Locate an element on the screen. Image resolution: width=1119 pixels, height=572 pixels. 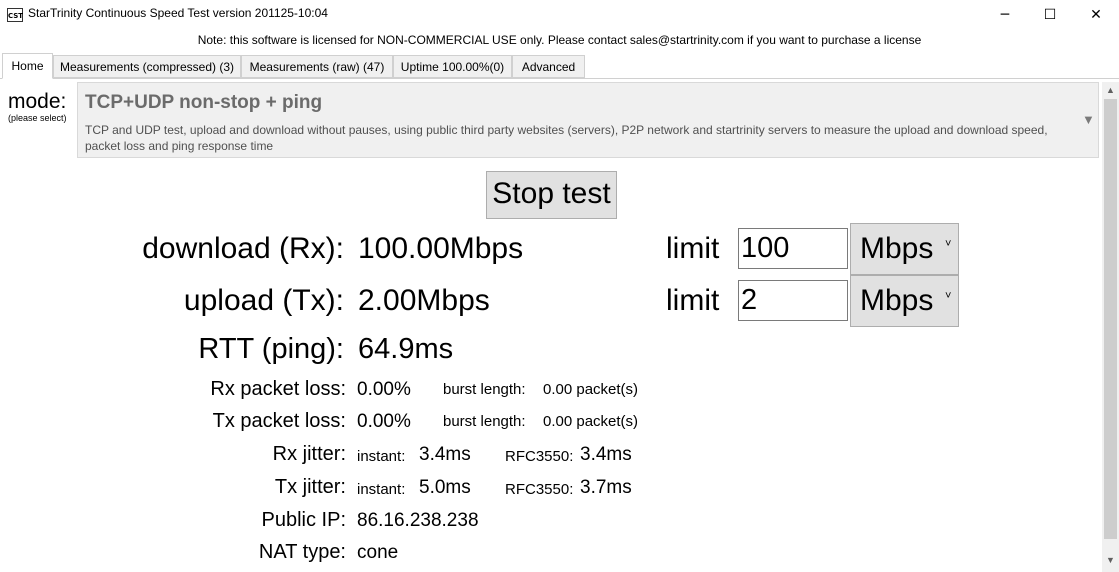
tx-burst-label: burst length: is located at coordinates (484, 421).